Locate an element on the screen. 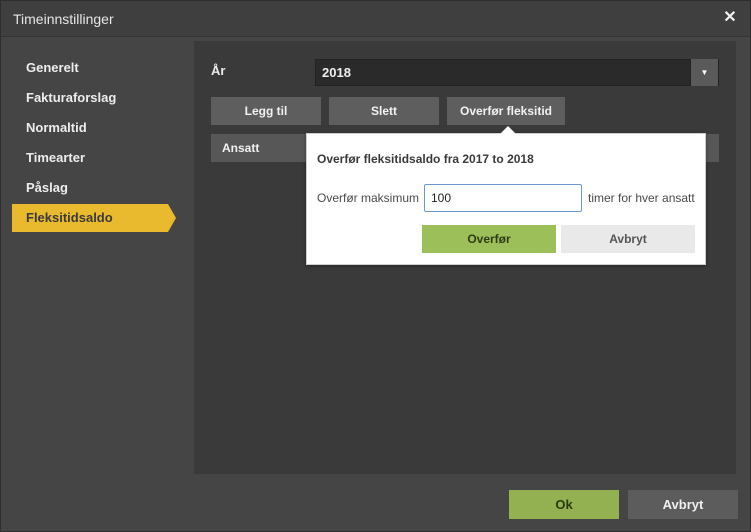 The image size is (751, 532). sidebar-item-fleksitidsaldo: Fleksitidsaldo is located at coordinates (94, 218).